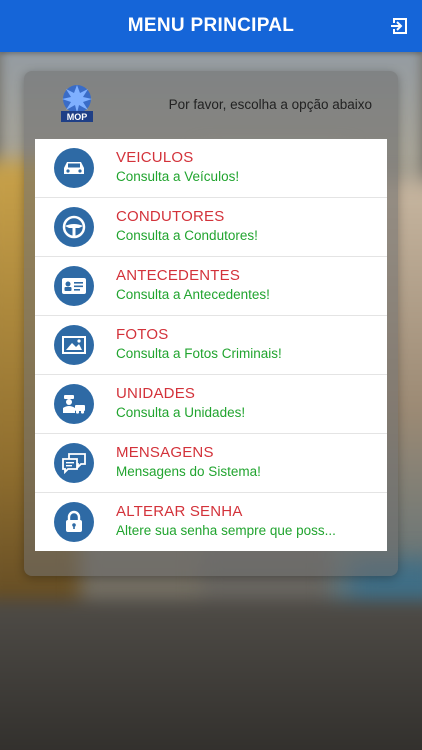 This screenshot has height=750, width=422. Describe the element at coordinates (199, 353) in the screenshot. I see `menu-item-subtitle: Consulta a Fotos Criminais!` at that location.